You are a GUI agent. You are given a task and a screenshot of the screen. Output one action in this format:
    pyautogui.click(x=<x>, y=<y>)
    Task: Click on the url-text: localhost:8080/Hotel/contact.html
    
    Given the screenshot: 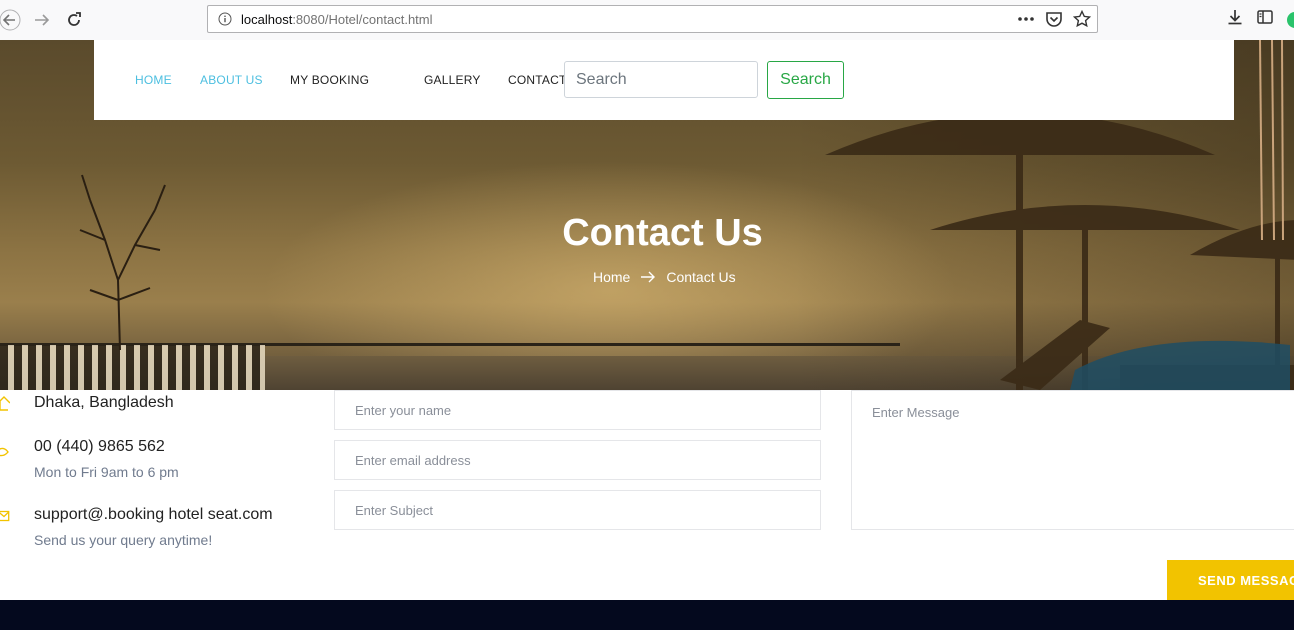 What is the action you would take?
    pyautogui.click(x=337, y=19)
    